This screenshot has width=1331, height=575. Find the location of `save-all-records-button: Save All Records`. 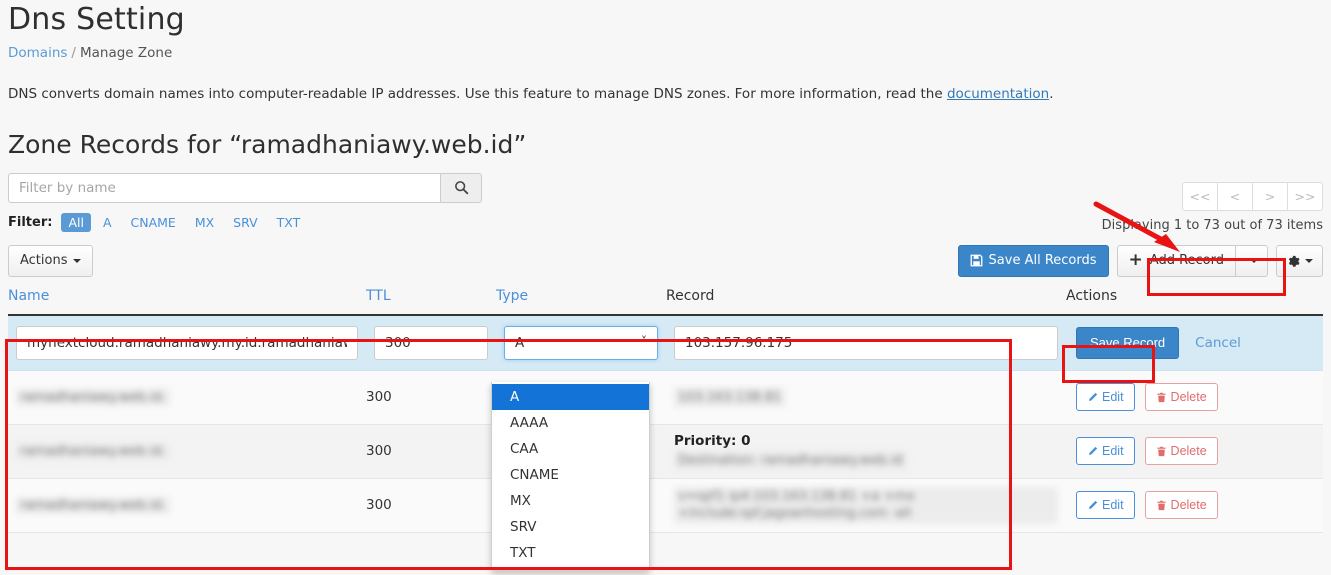

save-all-records-button: Save All Records is located at coordinates (1033, 260).